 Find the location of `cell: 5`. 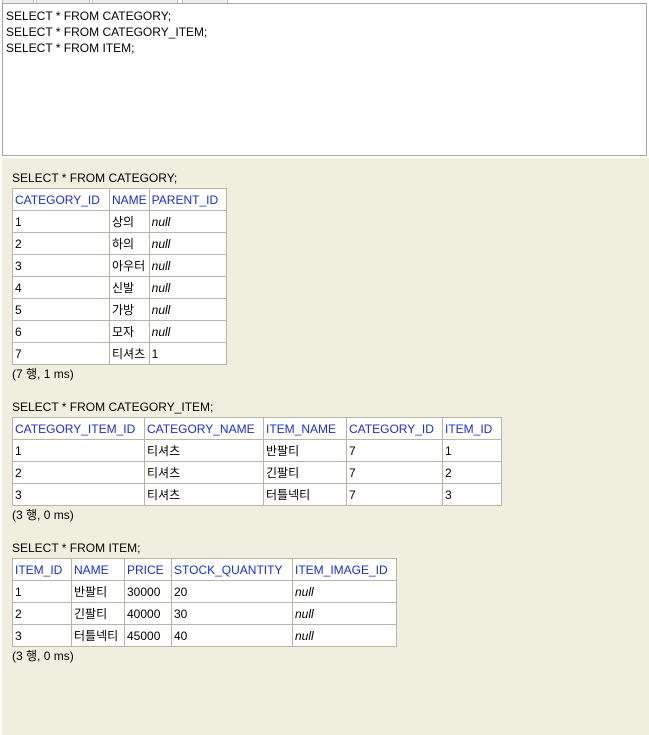

cell: 5 is located at coordinates (61, 309).